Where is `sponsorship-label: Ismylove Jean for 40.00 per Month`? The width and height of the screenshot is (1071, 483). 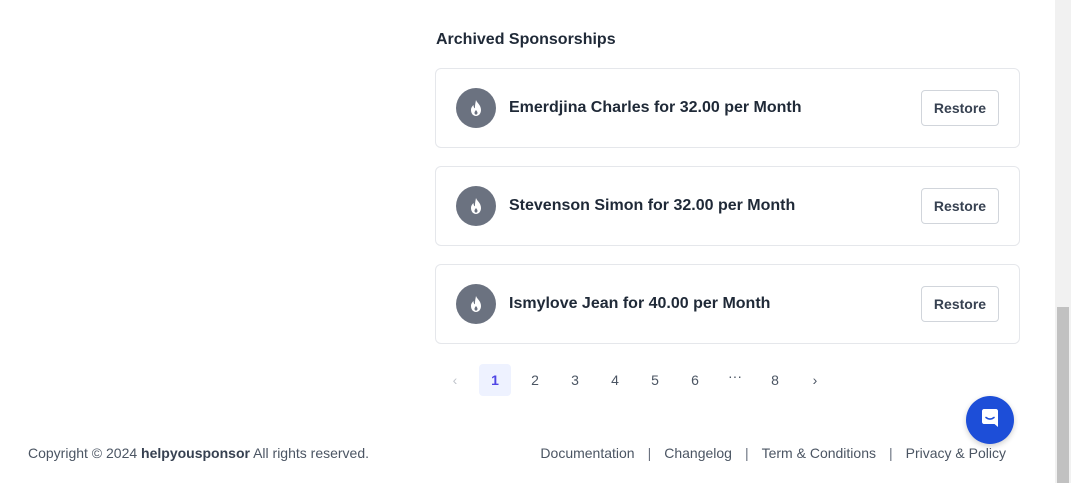 sponsorship-label: Ismylove Jean for 40.00 per Month is located at coordinates (640, 303).